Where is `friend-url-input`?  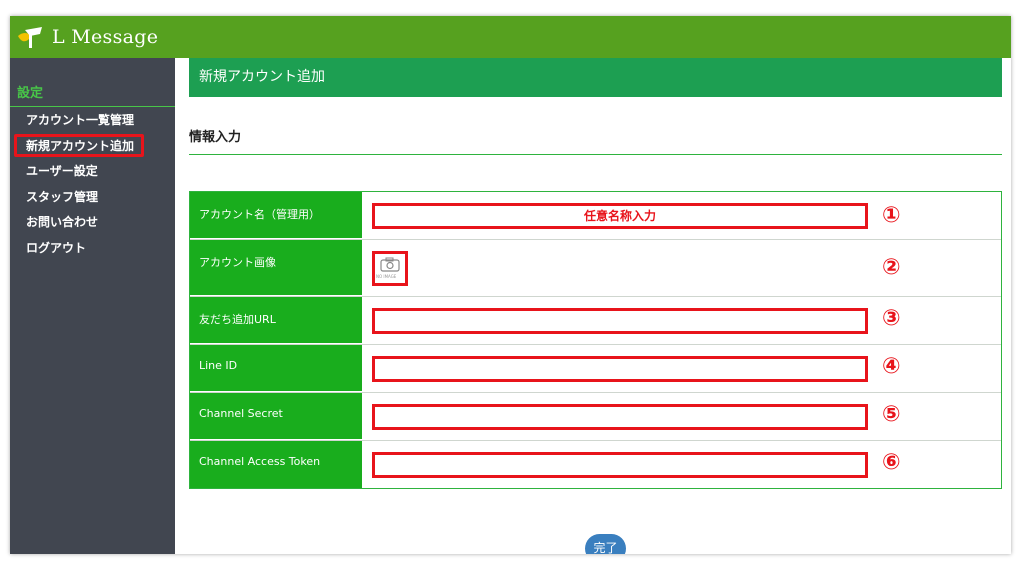
friend-url-input is located at coordinates (620, 321).